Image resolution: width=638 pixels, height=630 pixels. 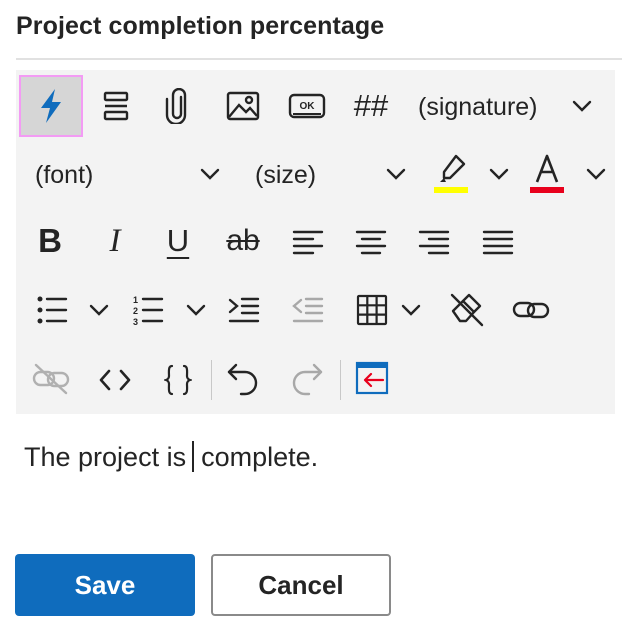 I want to click on strikethrough-glyph: ab, so click(x=243, y=240).